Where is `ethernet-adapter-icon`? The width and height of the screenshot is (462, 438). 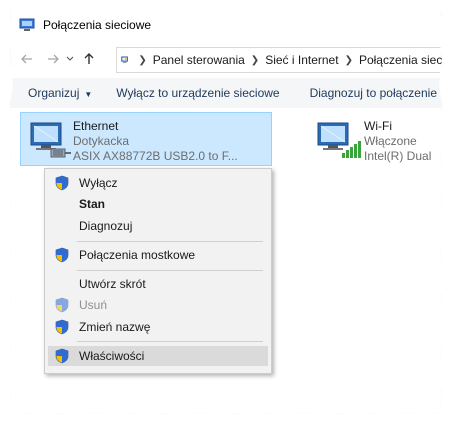 ethernet-adapter-icon is located at coordinates (50, 140).